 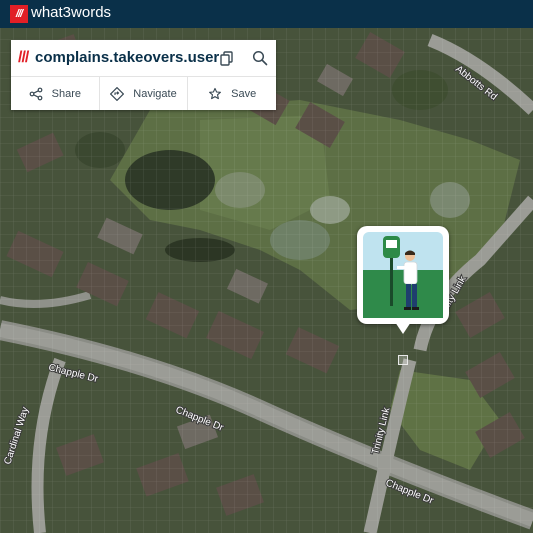 I want to click on star-icon, so click(x=215, y=93).